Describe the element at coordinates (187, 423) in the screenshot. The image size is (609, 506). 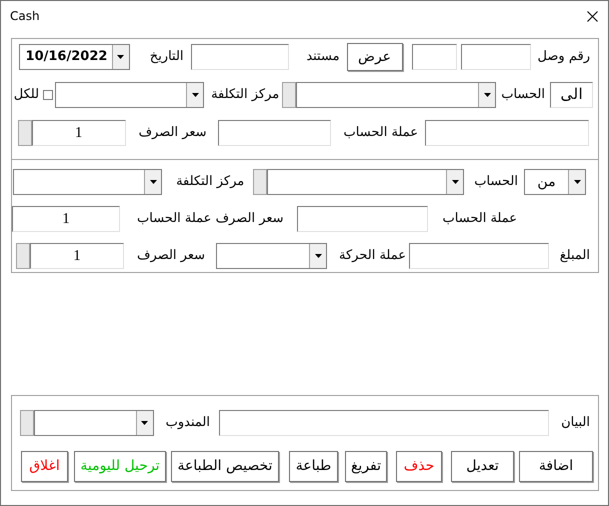
I see `field-label: المندوب` at that location.